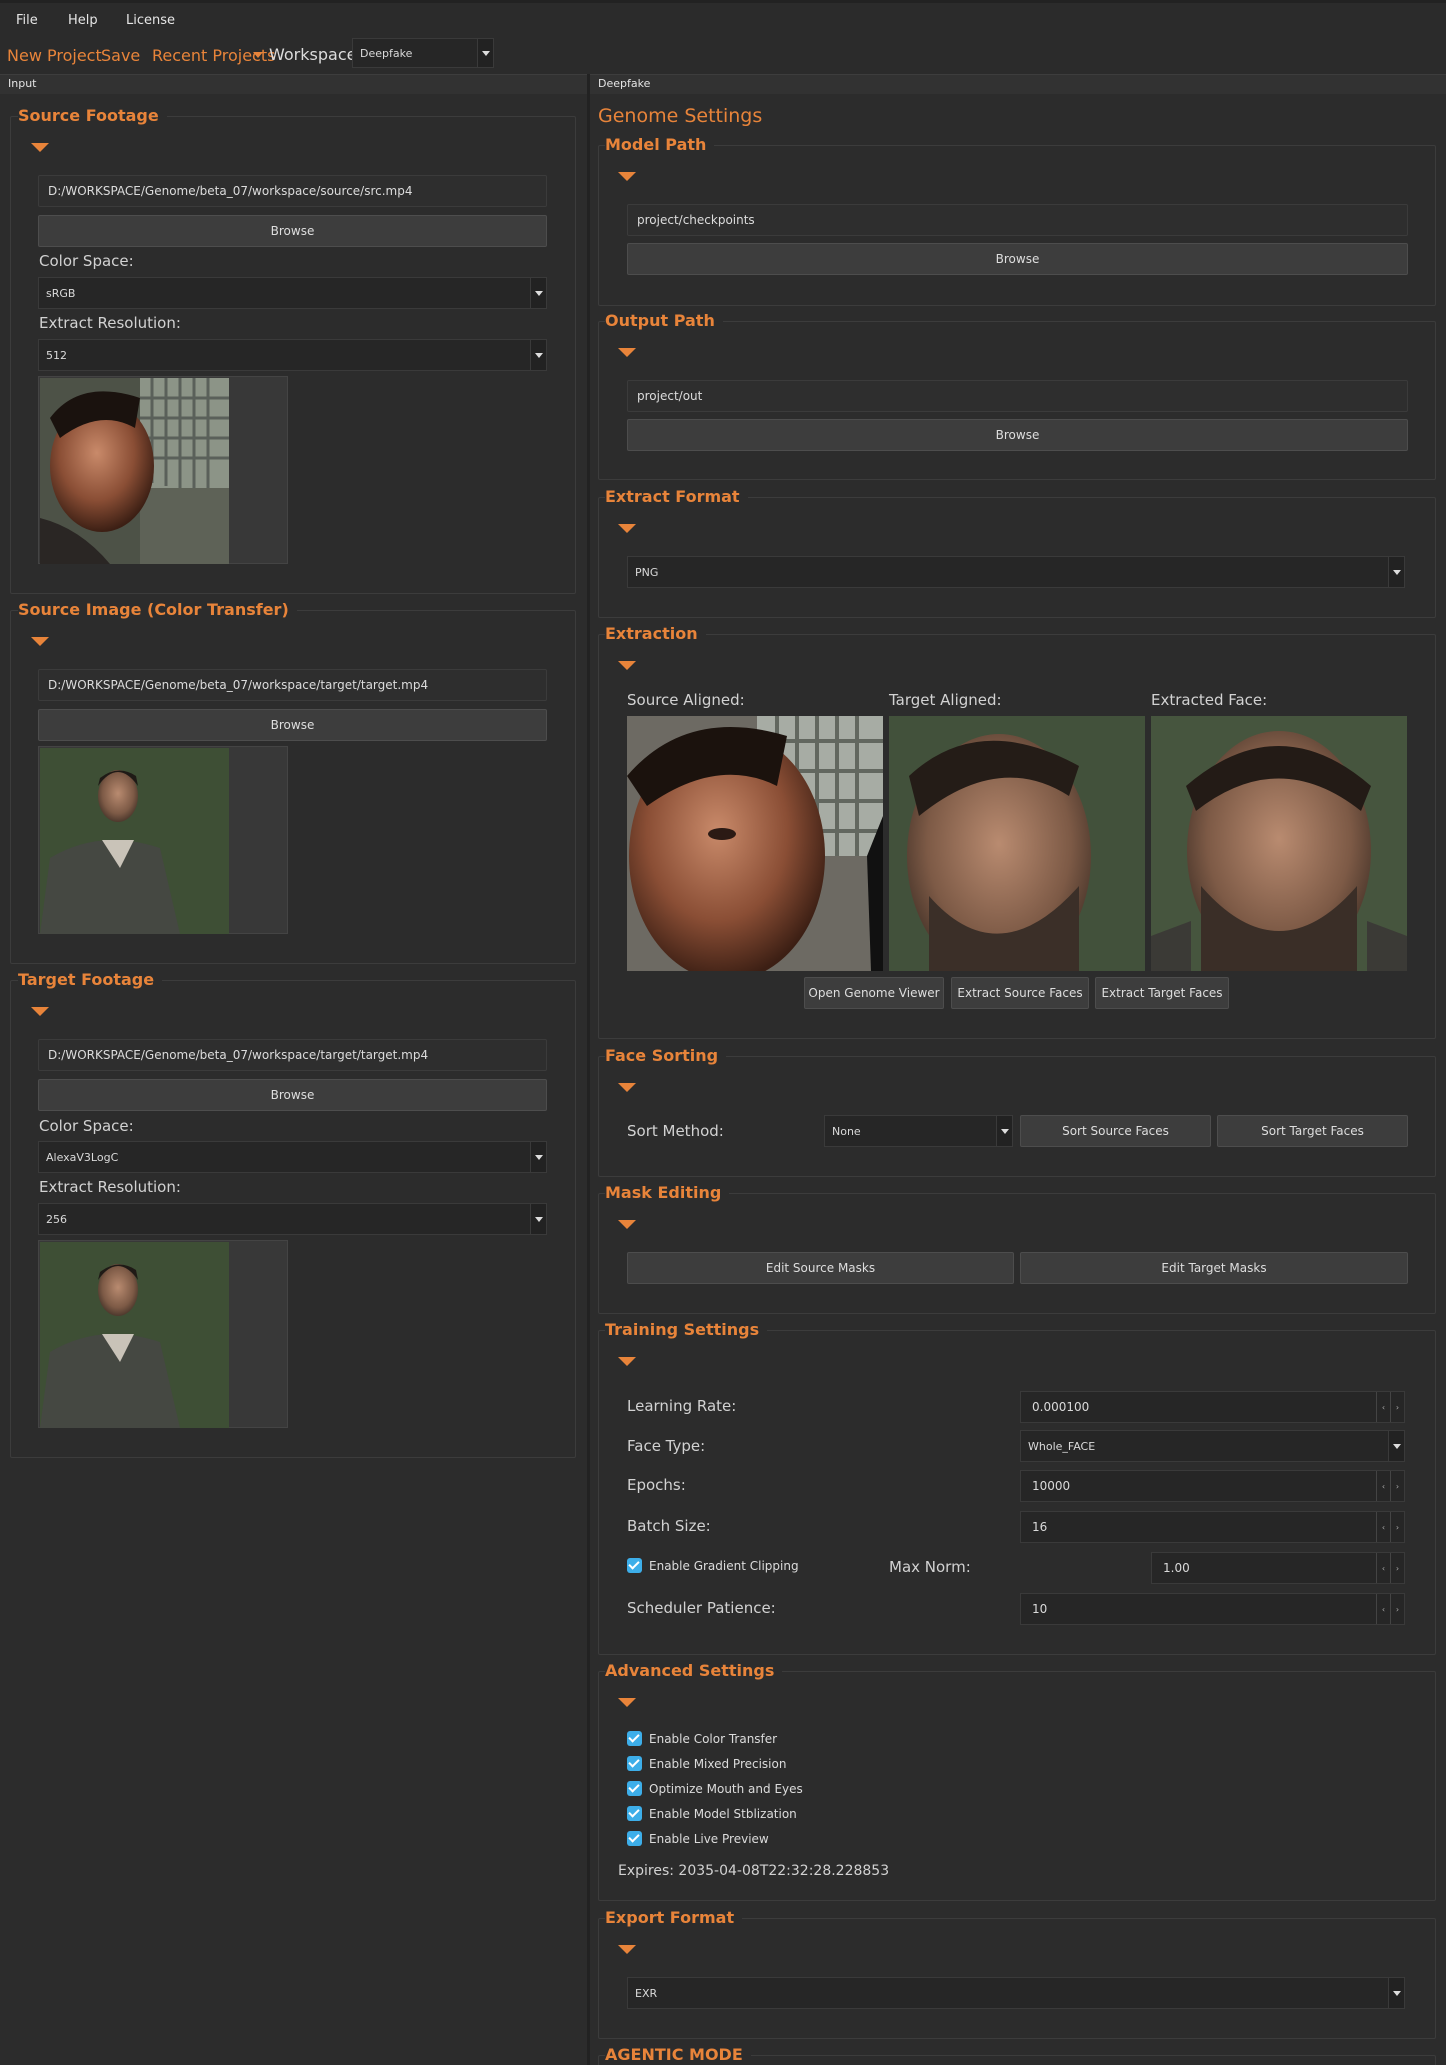 The width and height of the screenshot is (1446, 2065). Describe the element at coordinates (588, 1069) in the screenshot. I see `dock-splitter` at that location.